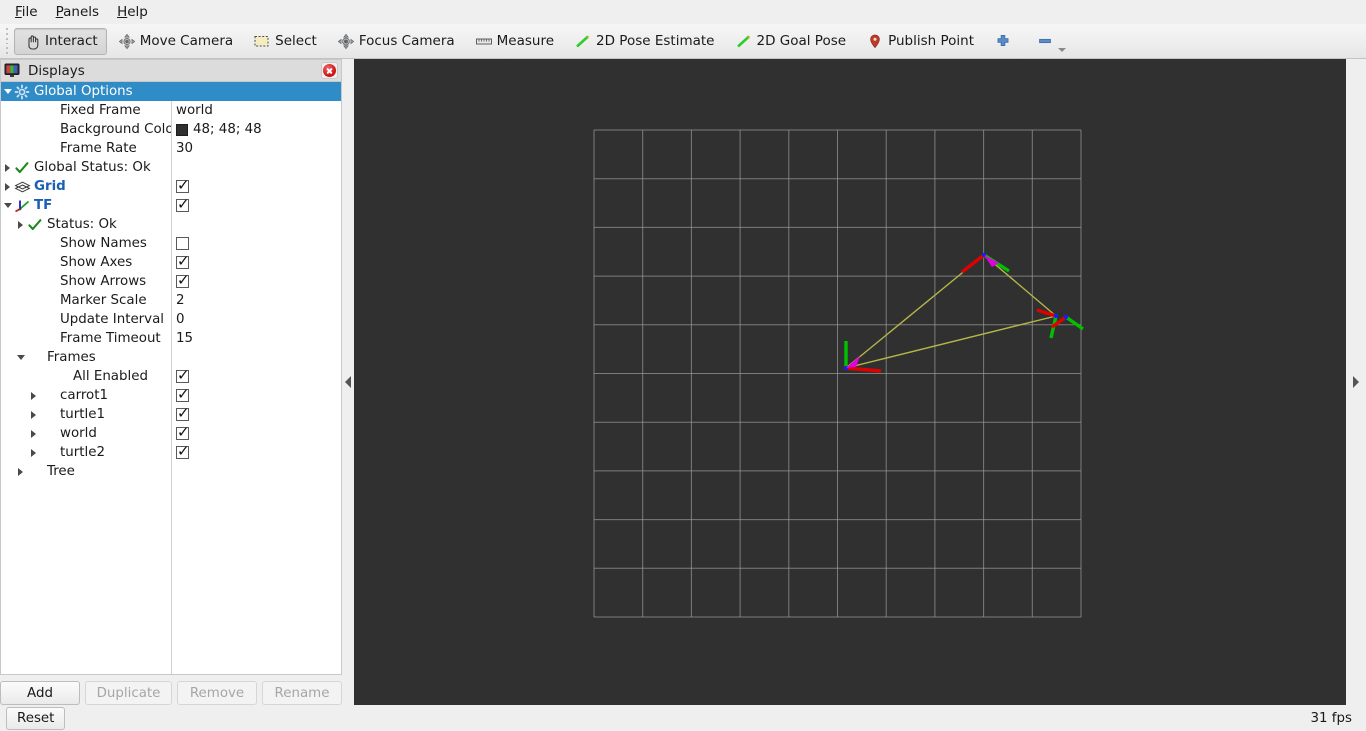 This screenshot has height=731, width=1366. What do you see at coordinates (256, 110) in the screenshot?
I see `tree-row-value-cell: world` at bounding box center [256, 110].